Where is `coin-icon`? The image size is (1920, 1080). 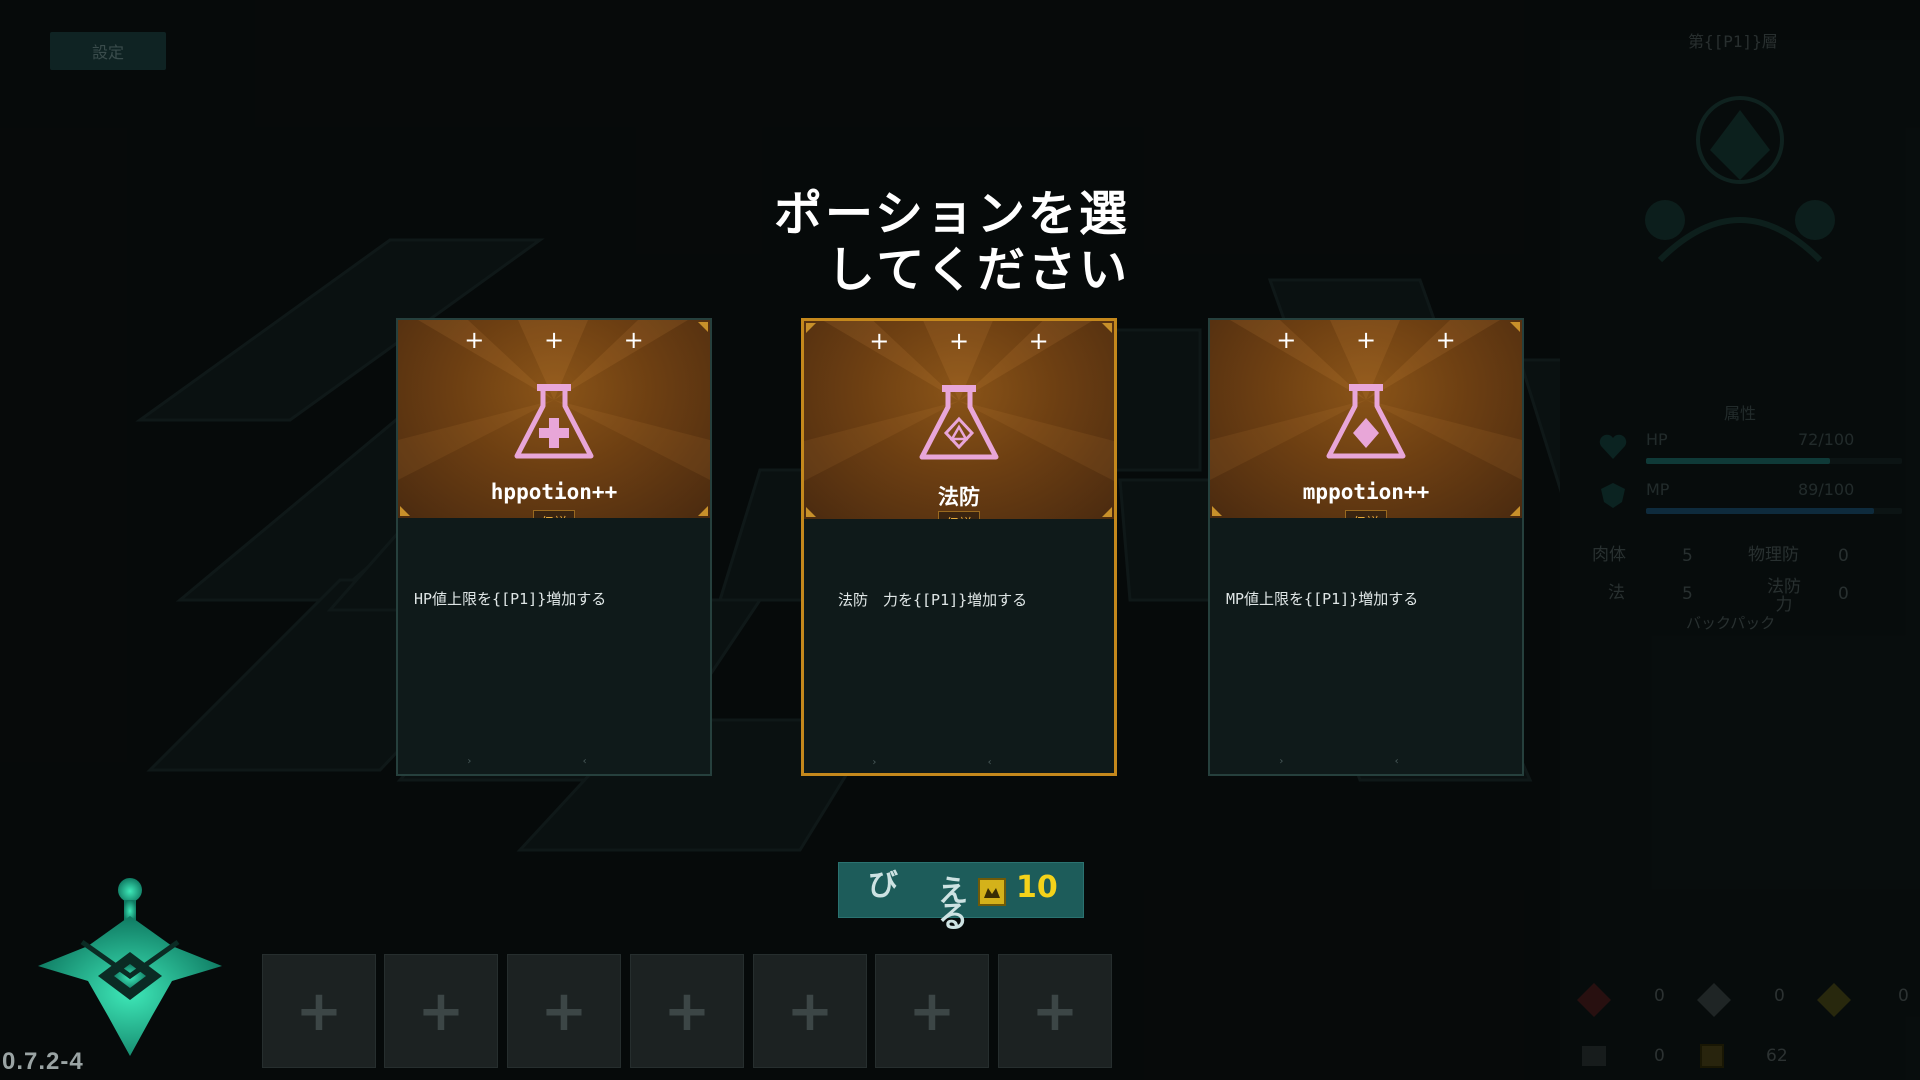
coin-icon is located at coordinates (992, 892).